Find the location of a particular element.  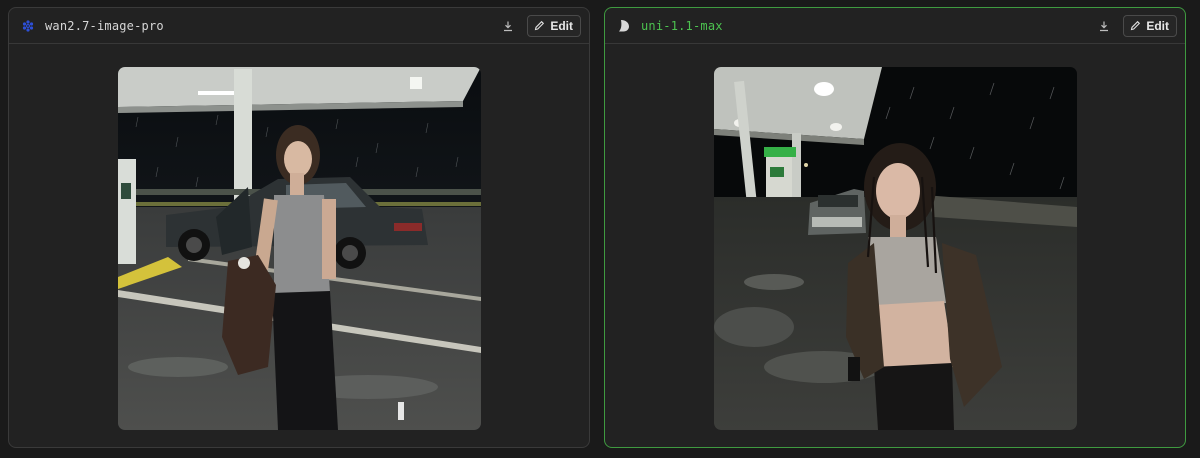

crescent-logo-icon is located at coordinates (624, 26).